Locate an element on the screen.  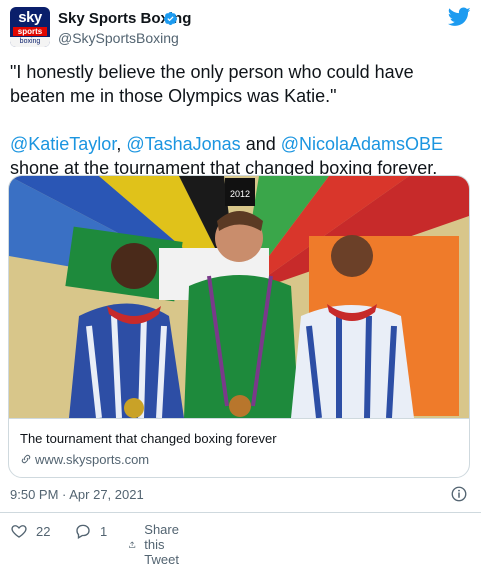
heart-icon is located at coordinates (19, 531).